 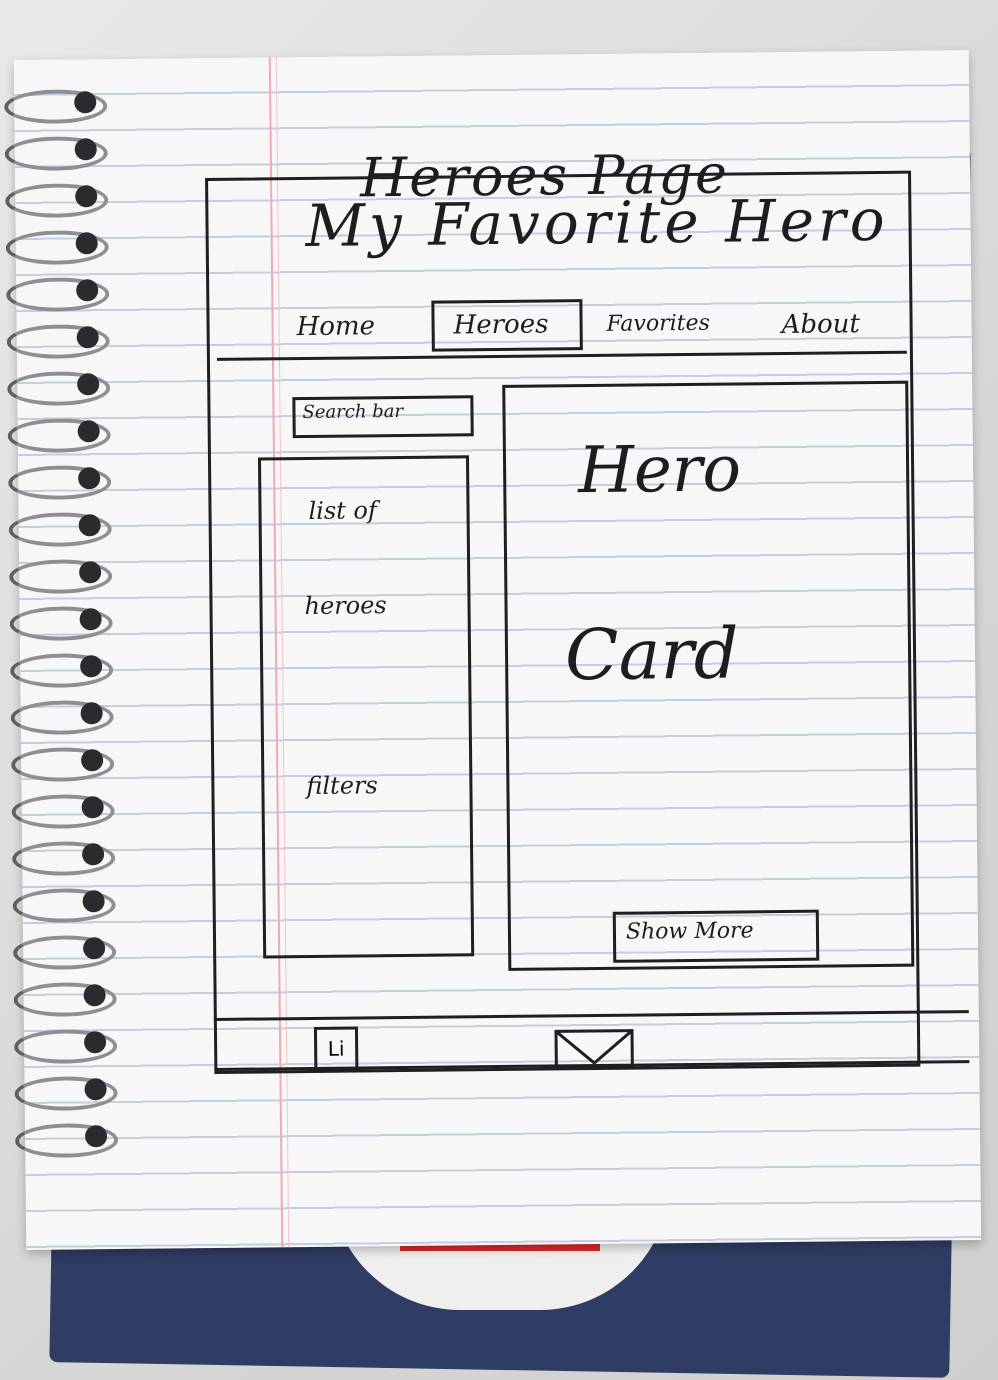 I want to click on show-more-label: Show More, so click(x=689, y=931).